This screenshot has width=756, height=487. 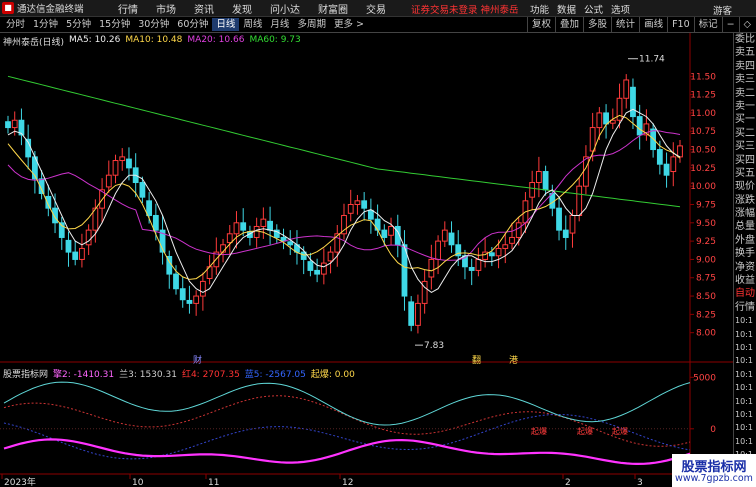 What do you see at coordinates (128, 8) in the screenshot?
I see `menu-item-market: 行情` at bounding box center [128, 8].